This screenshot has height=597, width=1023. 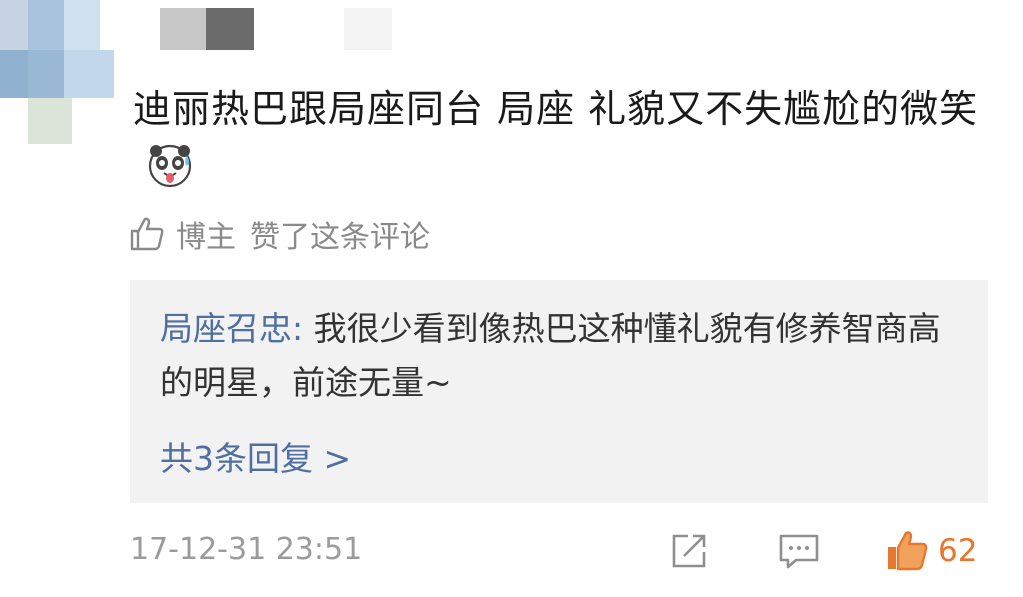 What do you see at coordinates (255, 456) in the screenshot?
I see `more-replies-link: 共3条回复 >` at bounding box center [255, 456].